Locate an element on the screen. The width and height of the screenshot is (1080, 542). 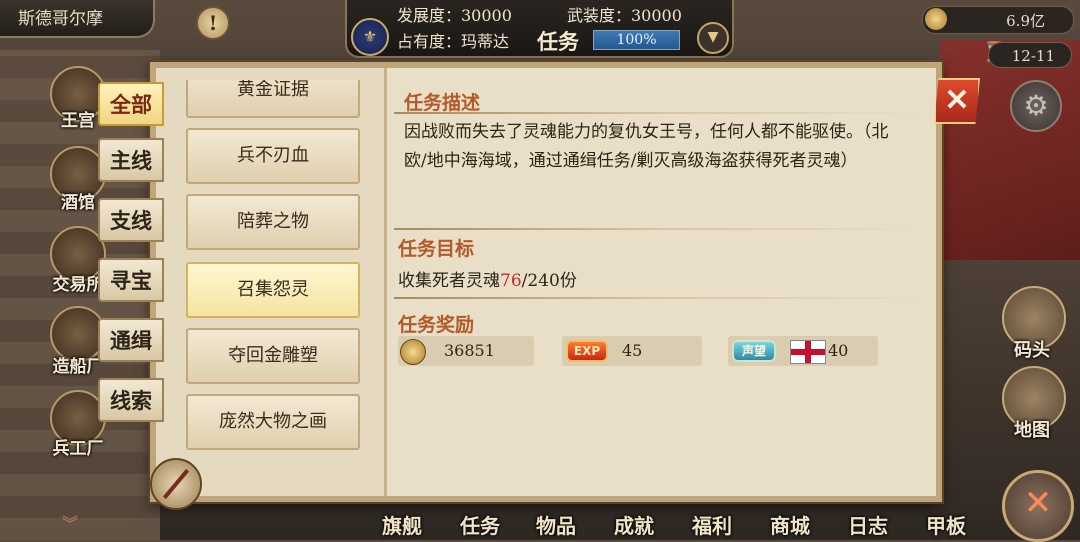
nav-arsenal: 兵工厂 is located at coordinates (78, 446).